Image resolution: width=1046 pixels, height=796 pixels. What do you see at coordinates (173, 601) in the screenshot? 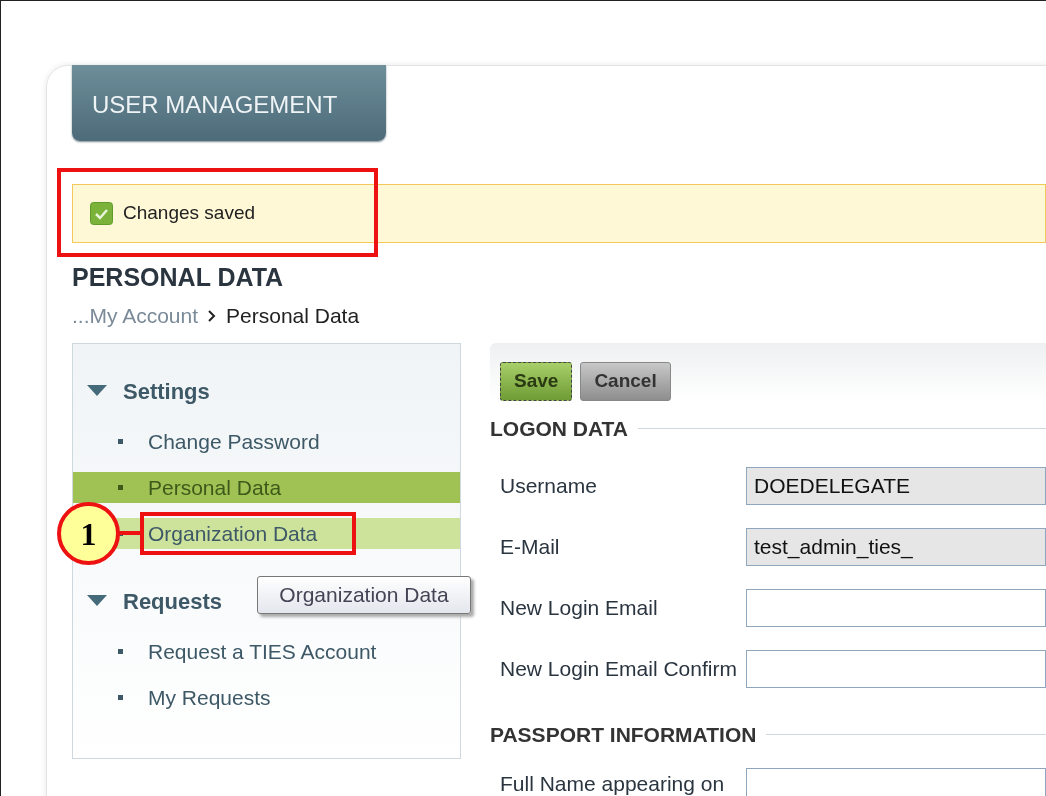
I see `sidebar-section-title: Requests` at bounding box center [173, 601].